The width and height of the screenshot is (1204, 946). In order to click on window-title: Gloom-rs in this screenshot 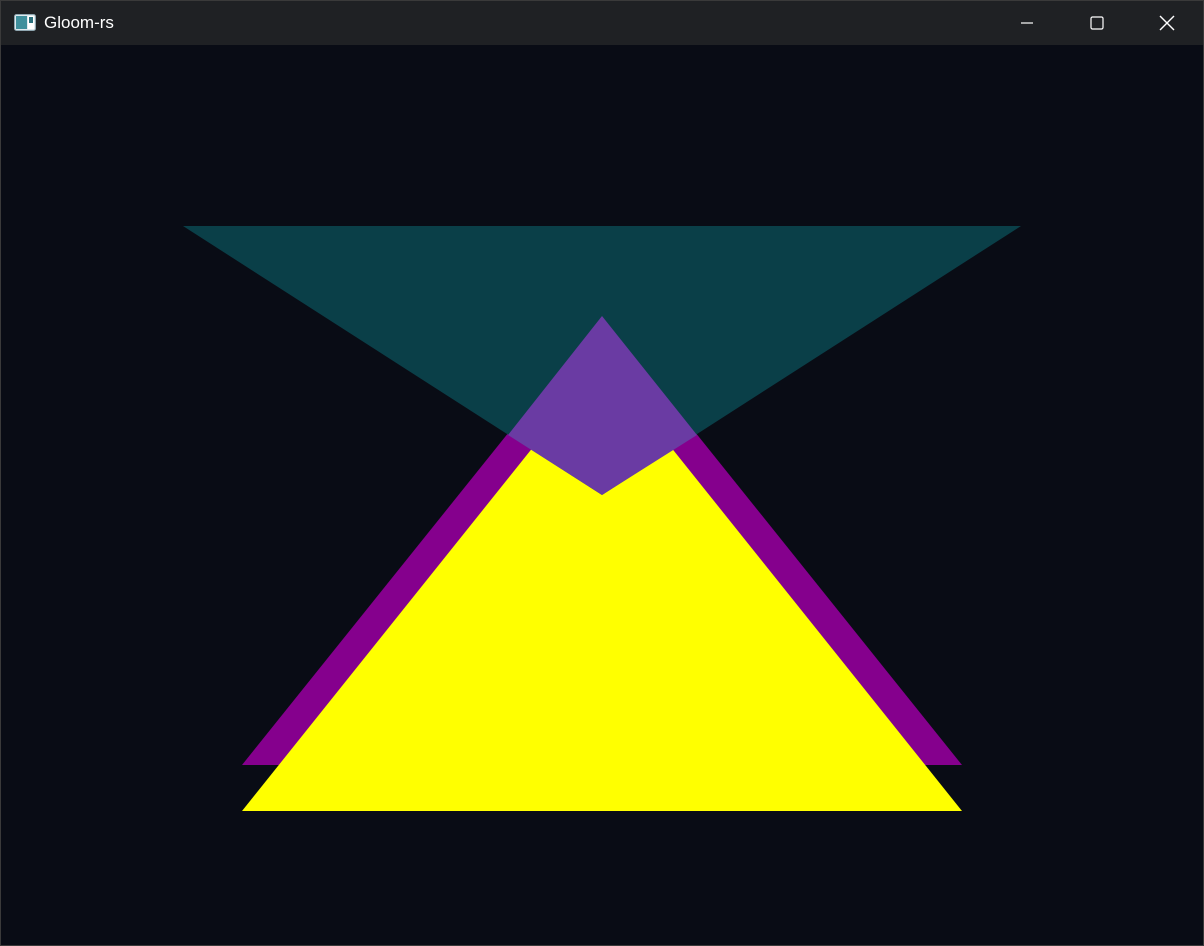, I will do `click(79, 22)`.